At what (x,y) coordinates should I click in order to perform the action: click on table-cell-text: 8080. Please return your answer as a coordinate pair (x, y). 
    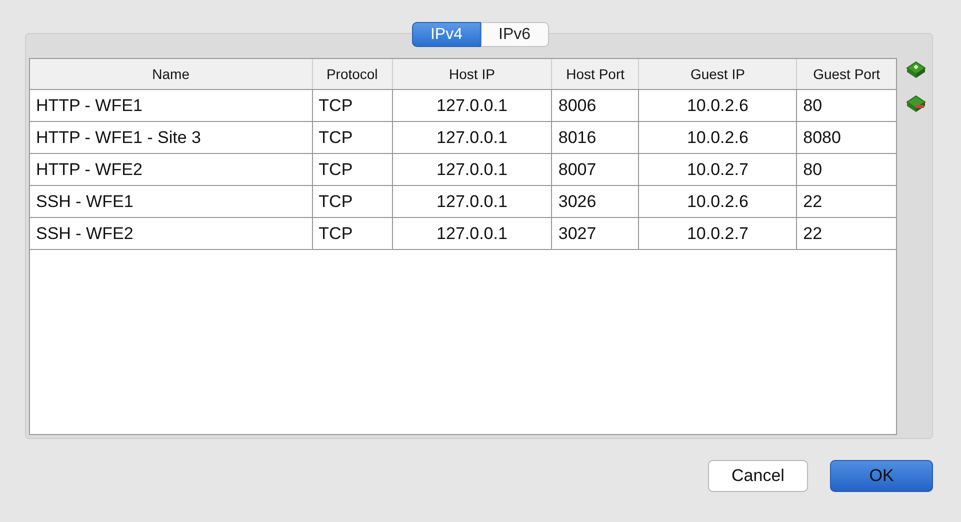
    Looking at the image, I should click on (822, 138).